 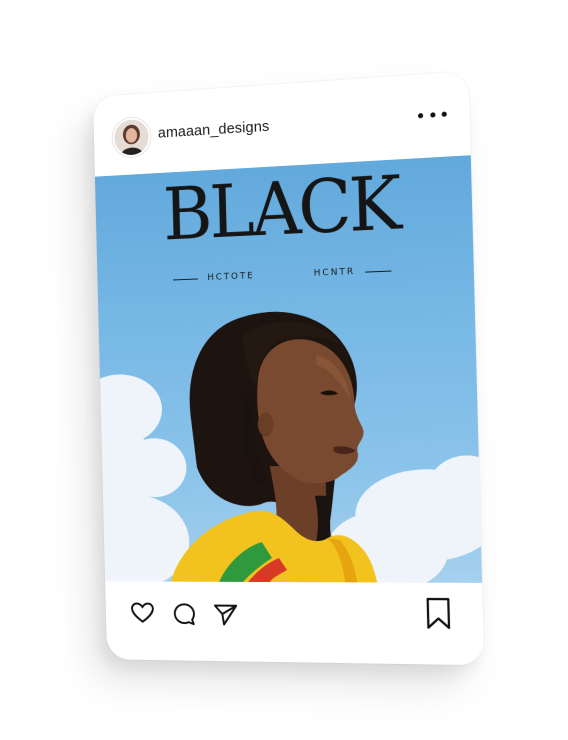 I want to click on cover-subtitle-left: HCTOTE, so click(x=231, y=277).